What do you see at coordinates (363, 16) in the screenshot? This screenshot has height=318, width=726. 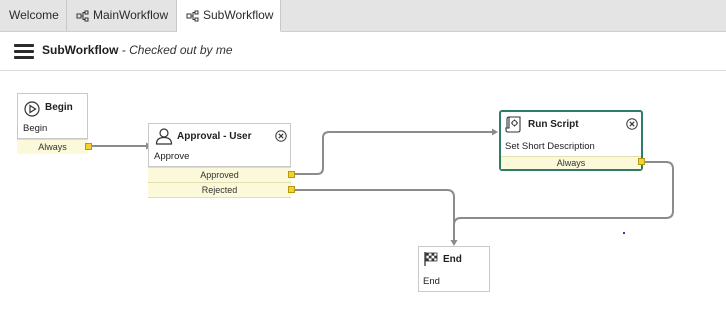 I see `tab-bar: Welcome MainWorkflow SubWorkflow` at bounding box center [363, 16].